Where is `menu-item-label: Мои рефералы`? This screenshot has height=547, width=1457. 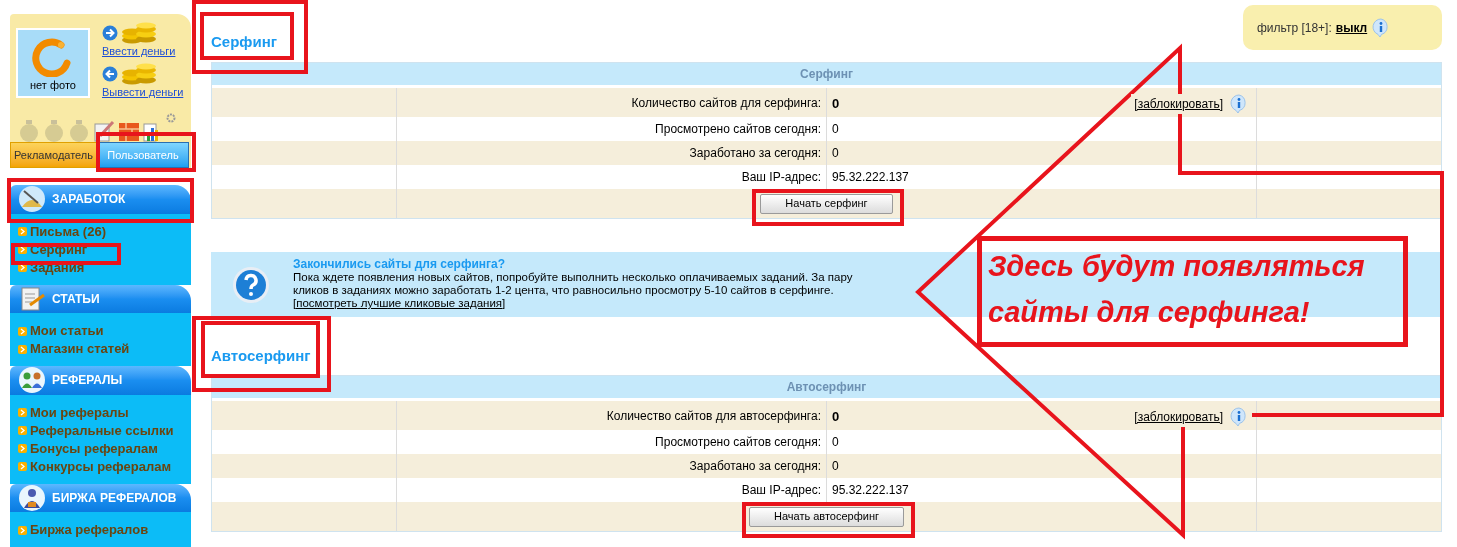
menu-item-label: Мои рефералы is located at coordinates (79, 412).